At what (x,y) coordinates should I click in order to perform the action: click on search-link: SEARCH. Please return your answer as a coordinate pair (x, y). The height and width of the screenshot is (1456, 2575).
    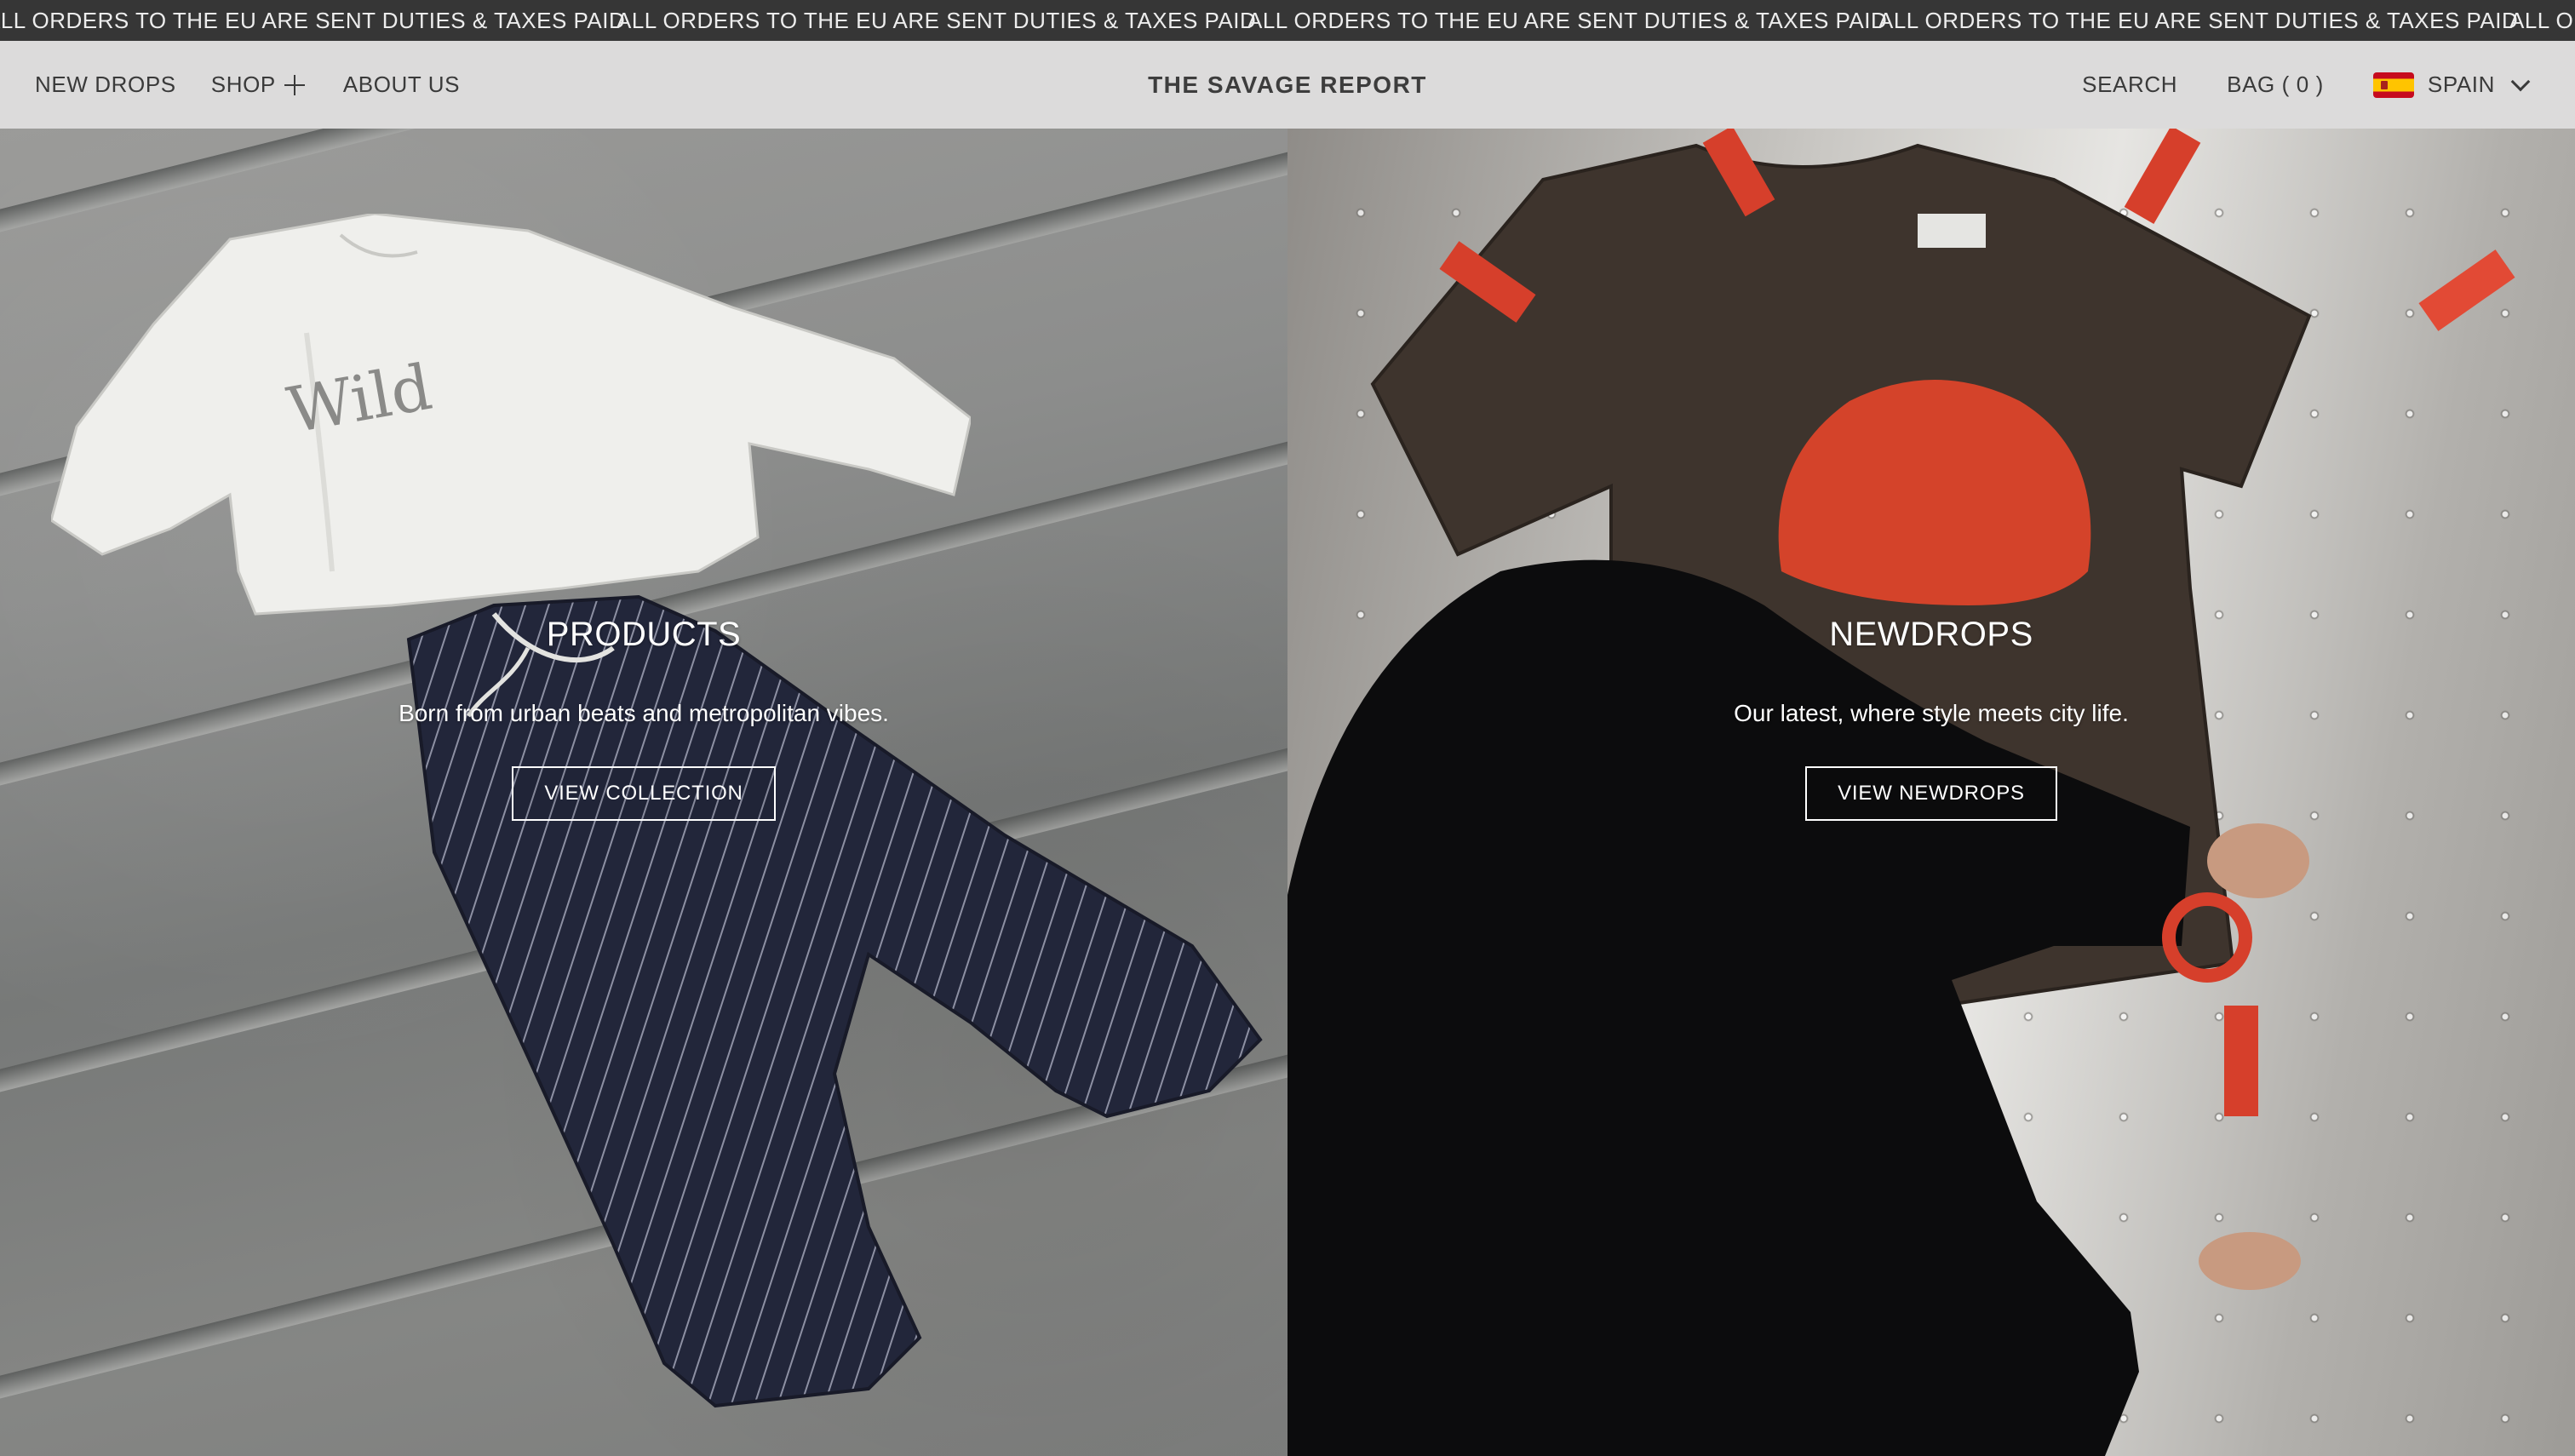
    Looking at the image, I should click on (2129, 85).